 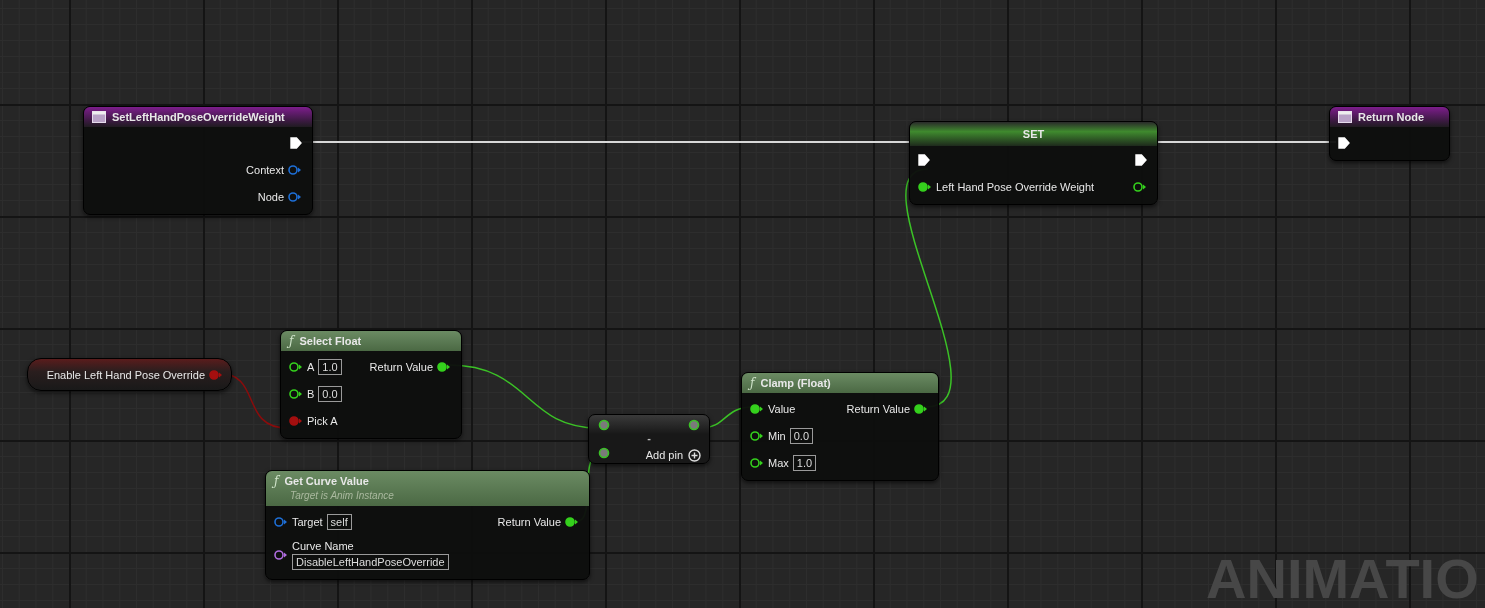 I want to click on node-title: SetLeftHandPoseOverrideWeight, so click(x=198, y=117).